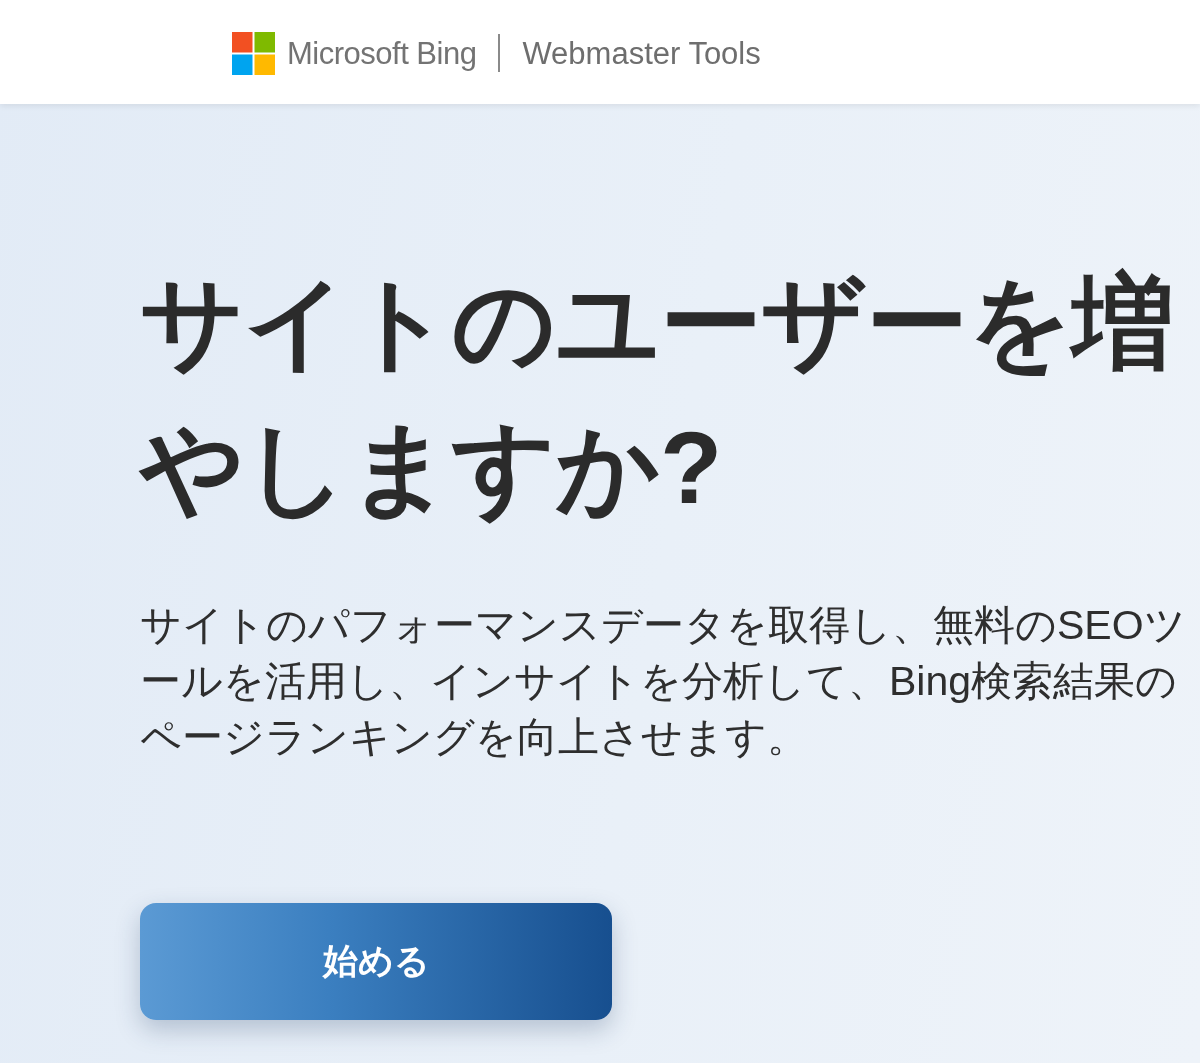 The width and height of the screenshot is (1200, 1063). I want to click on brand-name: Microsoft Bing, so click(382, 53).